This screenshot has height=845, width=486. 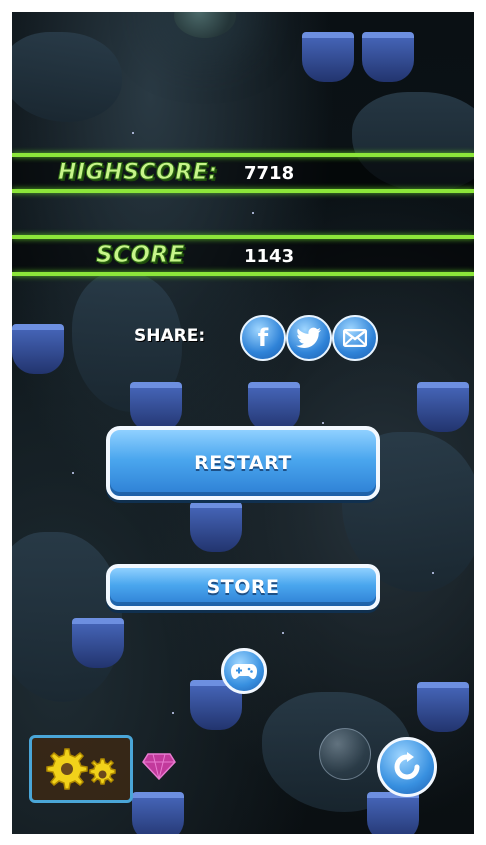 What do you see at coordinates (205, 25) in the screenshot?
I see `planet-decoration` at bounding box center [205, 25].